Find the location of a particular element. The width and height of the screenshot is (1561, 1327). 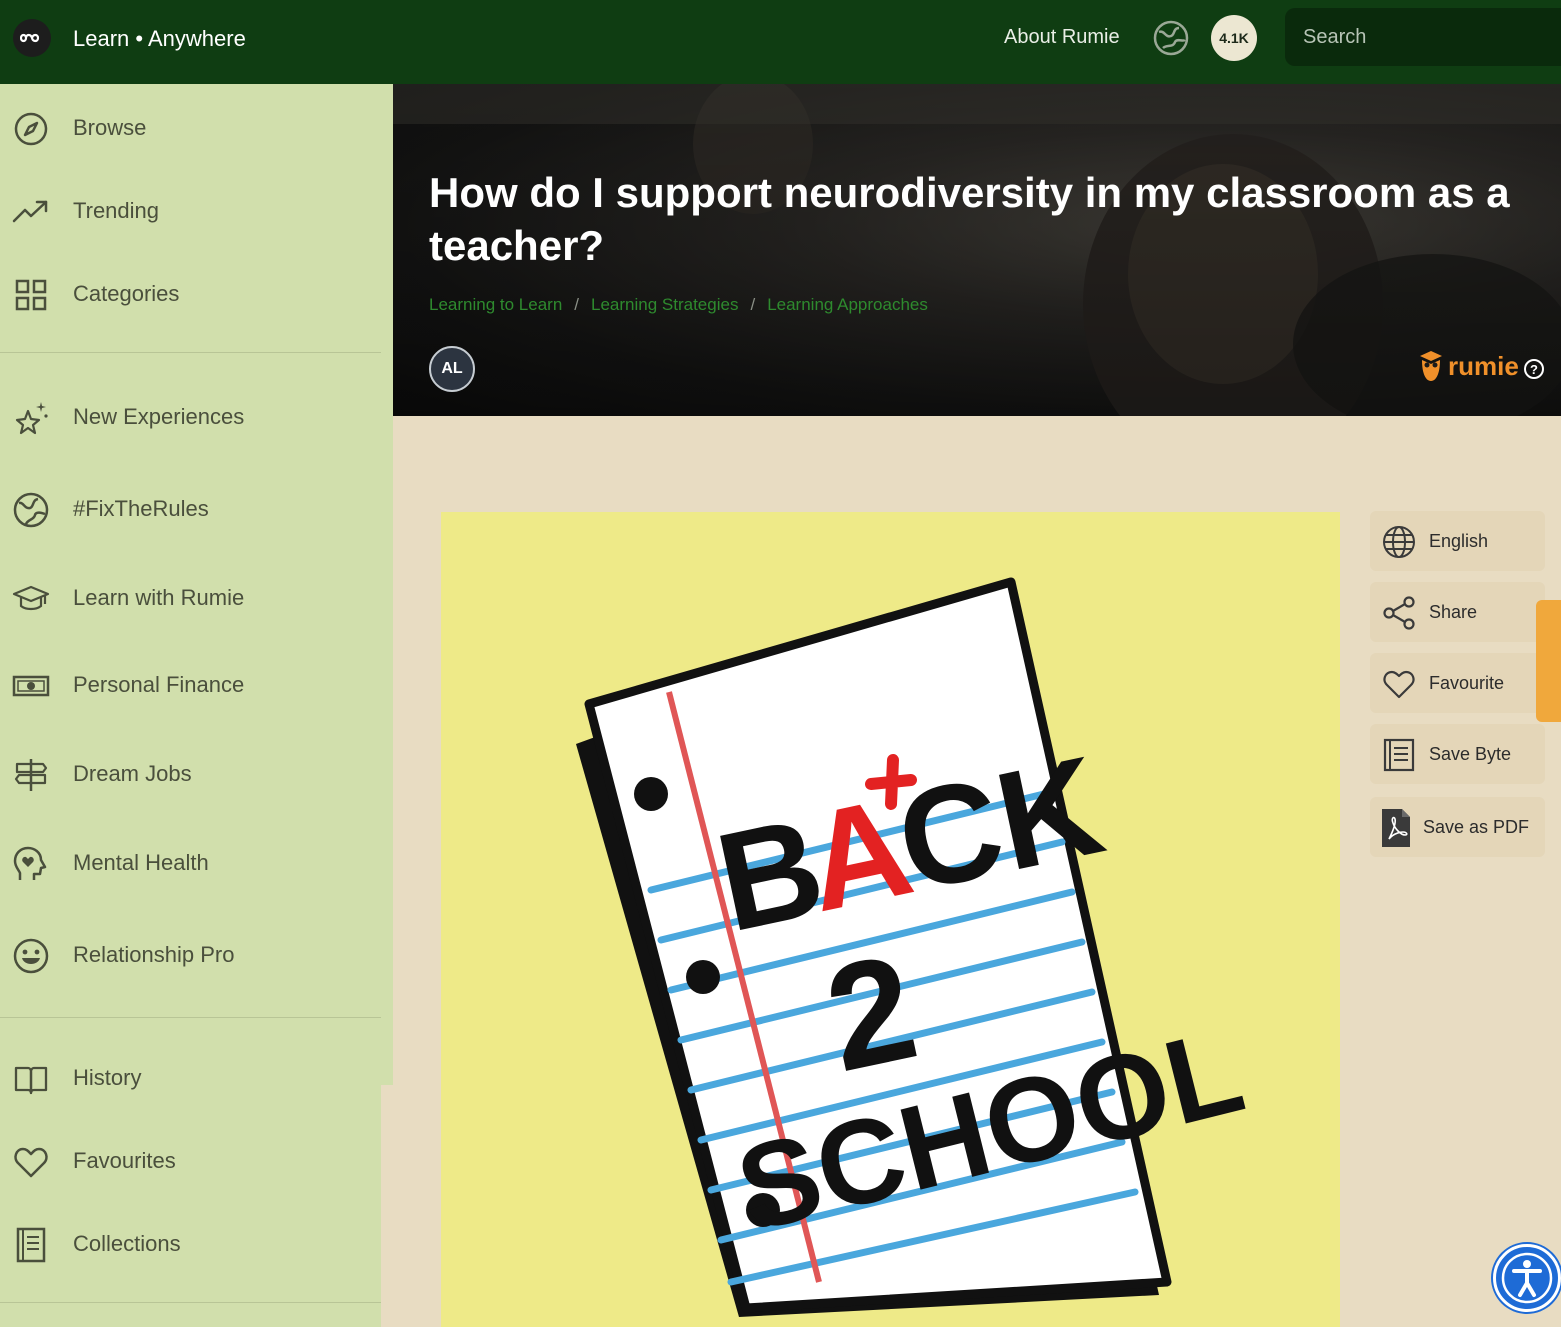

sidebar-item-relationship-pro: Relationship Pro is located at coordinates (190, 955).